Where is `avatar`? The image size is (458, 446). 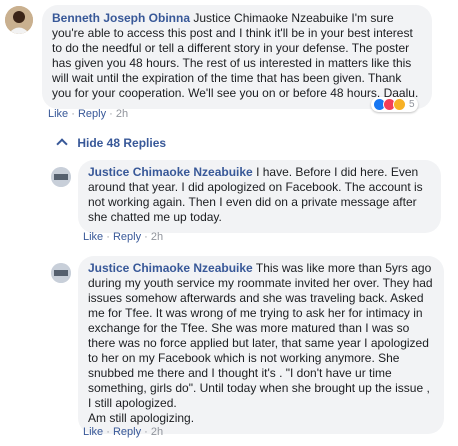 avatar is located at coordinates (19, 20).